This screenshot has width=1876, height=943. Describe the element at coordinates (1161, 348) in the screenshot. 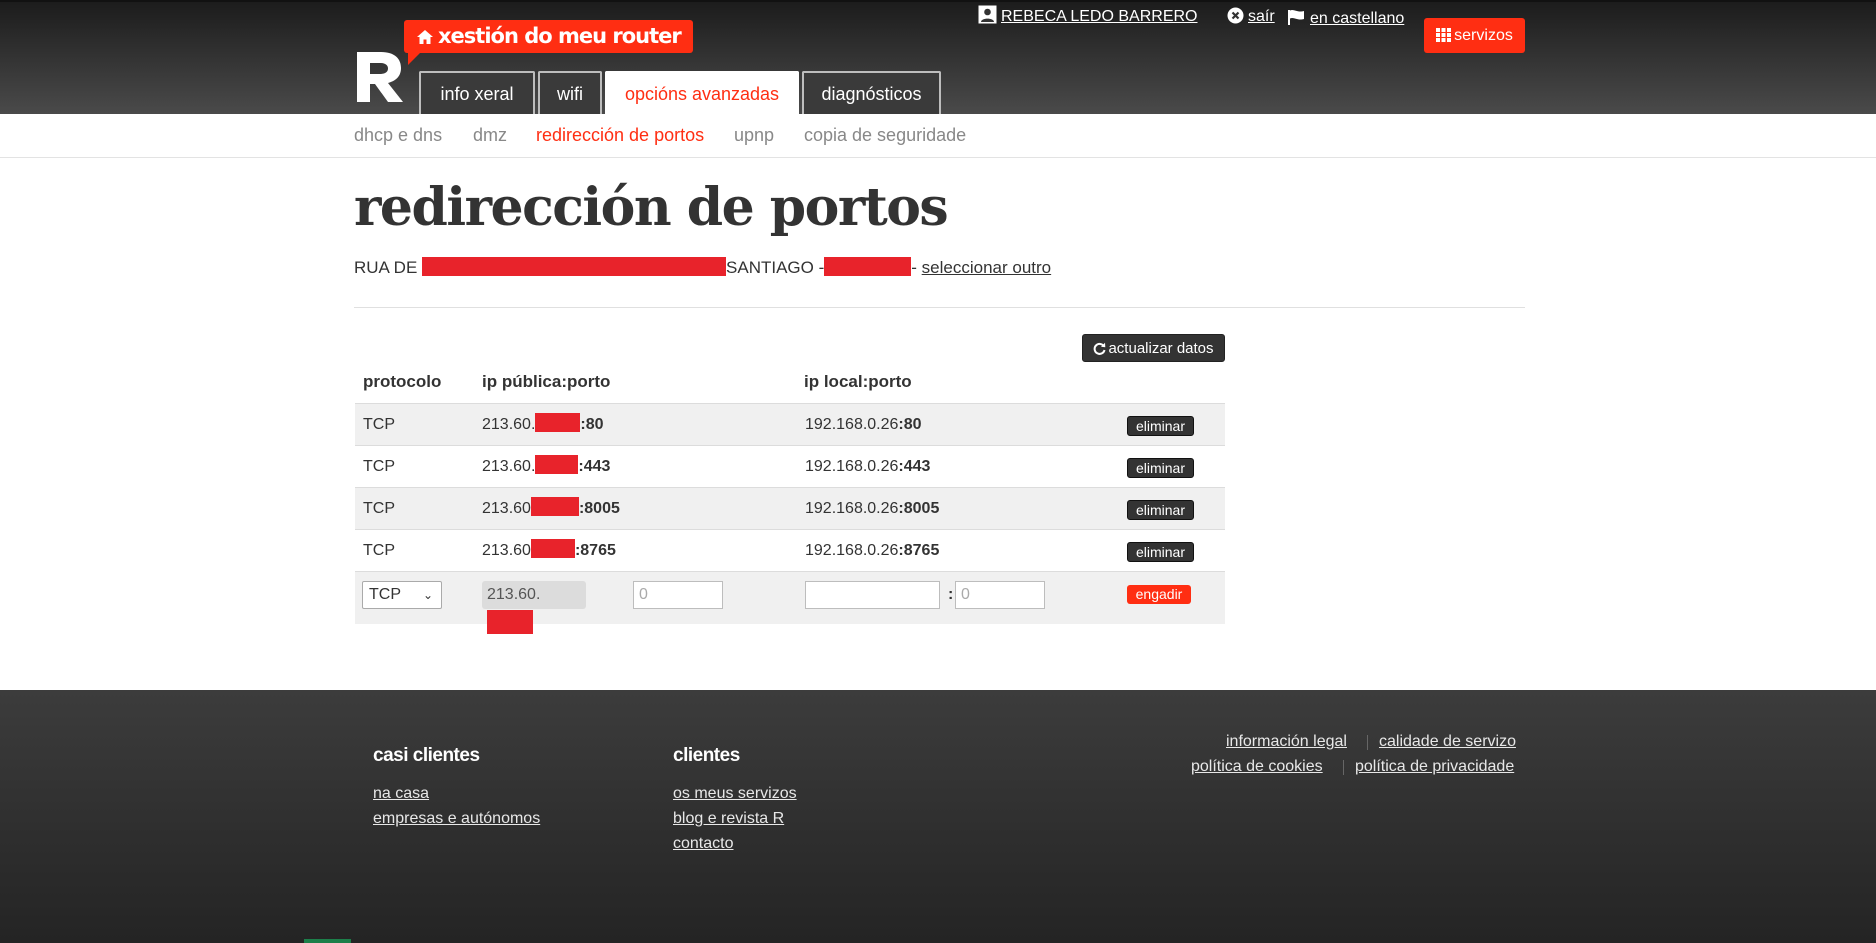

I see `refresh-label: actualizar datos` at that location.